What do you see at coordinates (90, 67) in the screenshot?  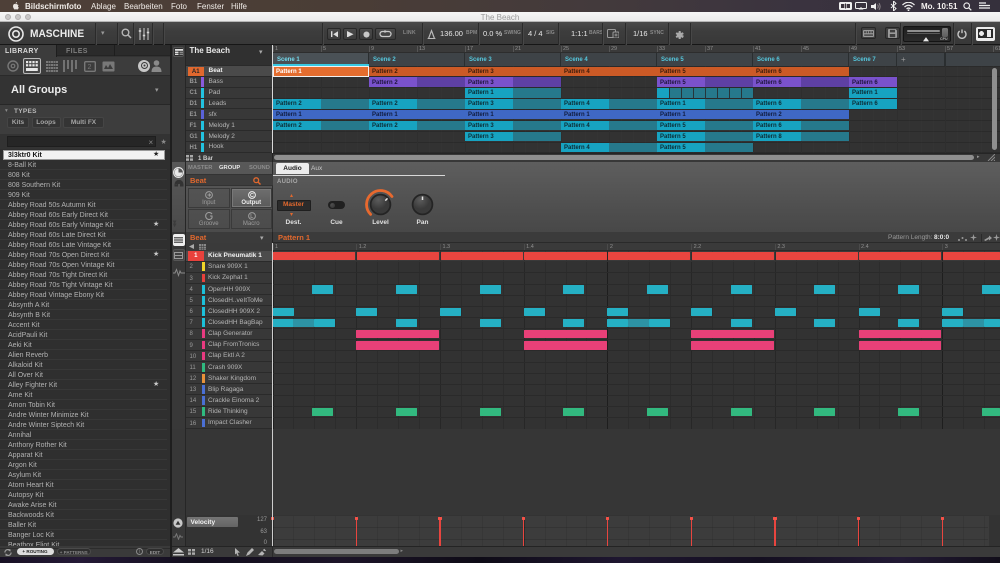 I see `svg-text: 2` at bounding box center [90, 67].